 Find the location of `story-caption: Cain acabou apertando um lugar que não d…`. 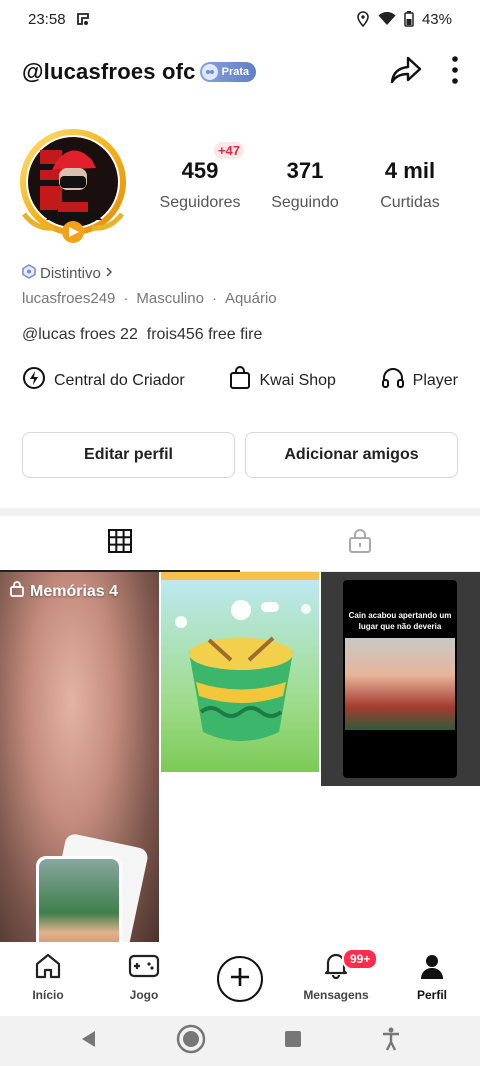

story-caption: Cain acabou apertando um lugar que não d… is located at coordinates (400, 621).